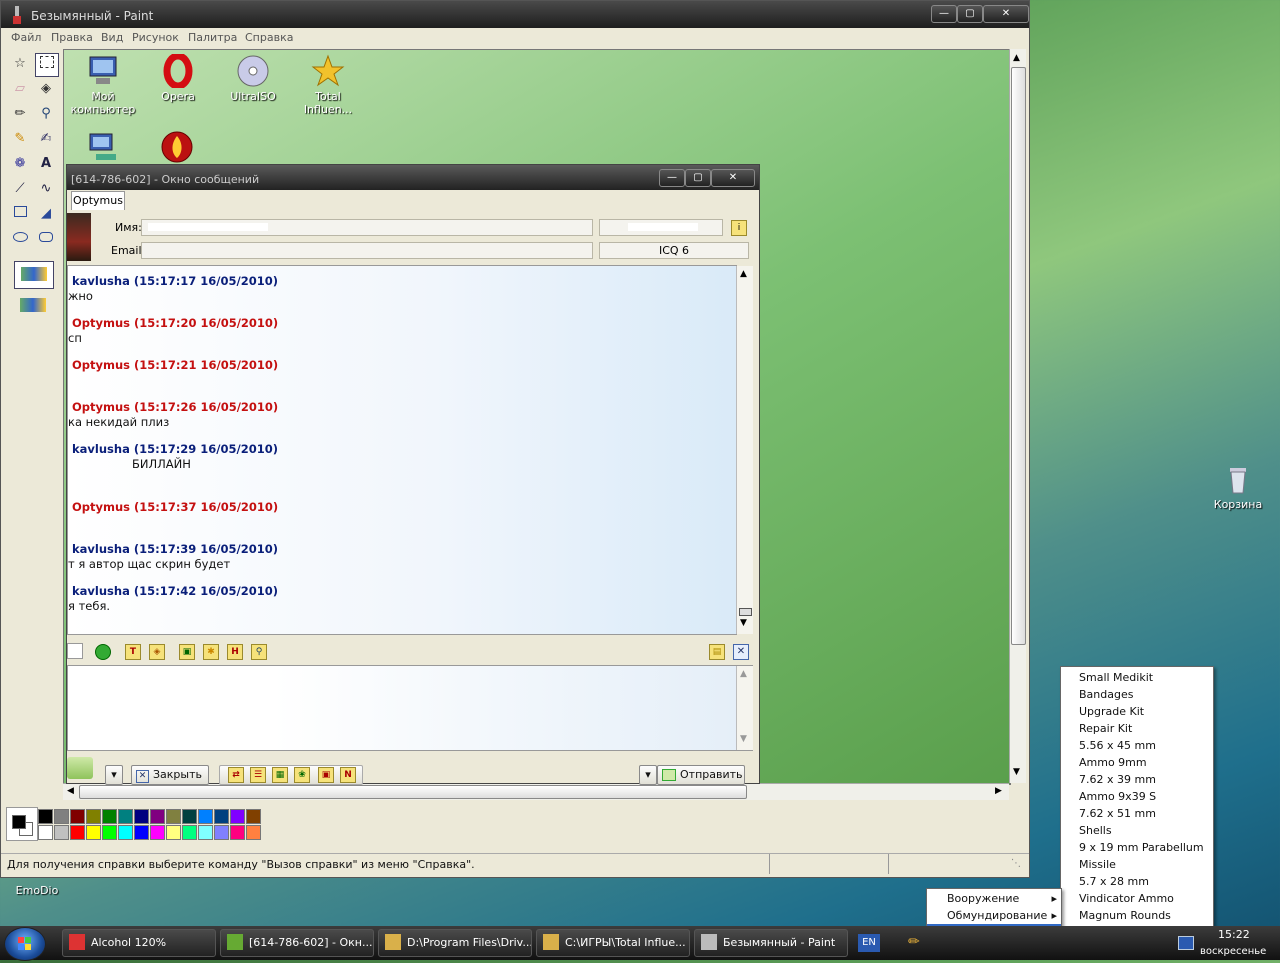  What do you see at coordinates (1238, 486) in the screenshot?
I see `desktop-icon-recycle-bin: Корзина` at bounding box center [1238, 486].